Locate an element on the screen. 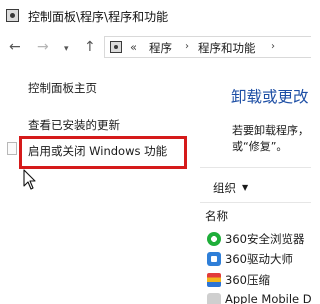 The image size is (320, 304). list-item: Apple Mobile D is located at coordinates (259, 297).